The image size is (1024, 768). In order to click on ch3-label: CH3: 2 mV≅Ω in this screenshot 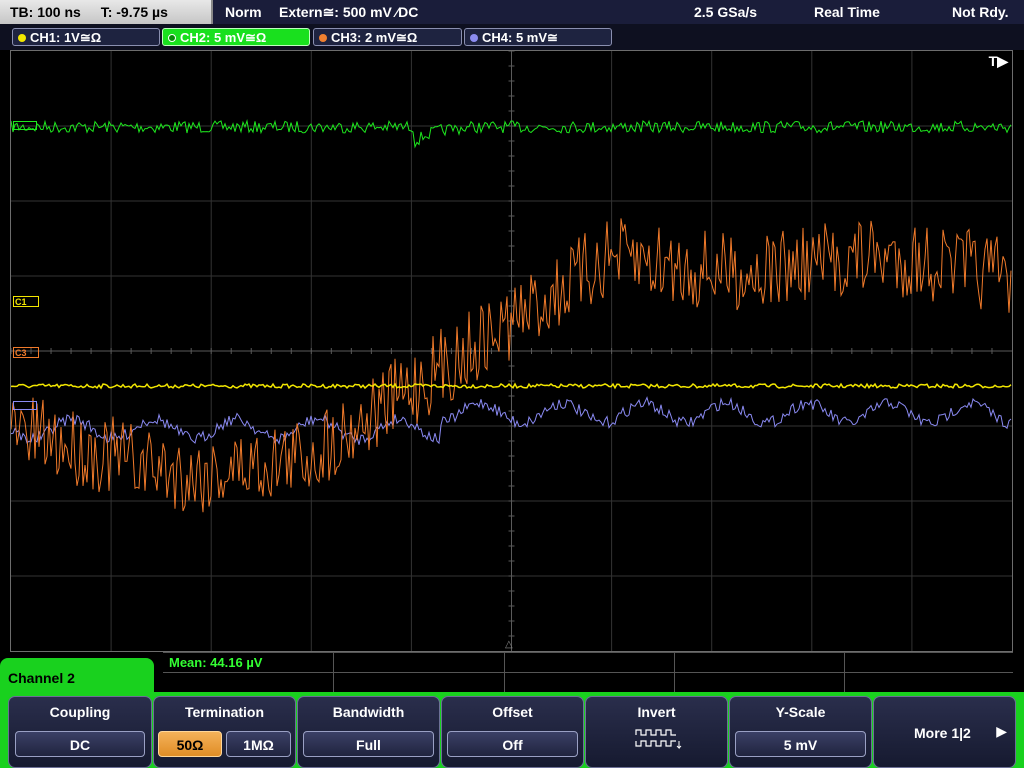, I will do `click(374, 37)`.